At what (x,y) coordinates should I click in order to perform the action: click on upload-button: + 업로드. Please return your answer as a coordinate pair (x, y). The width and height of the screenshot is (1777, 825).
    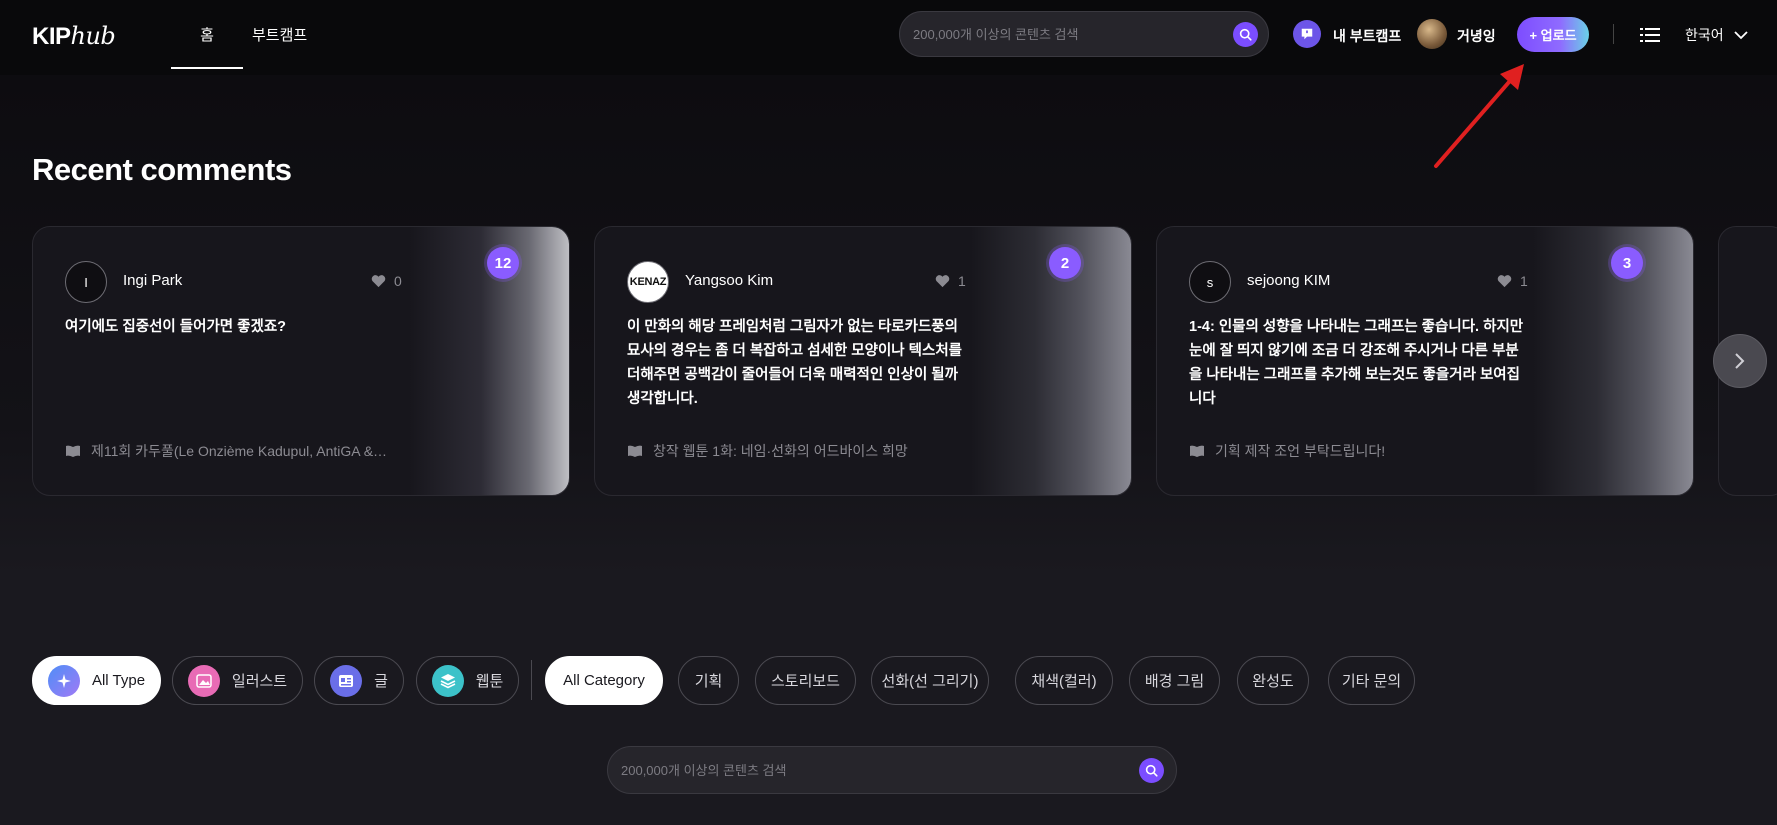
    Looking at the image, I should click on (1553, 34).